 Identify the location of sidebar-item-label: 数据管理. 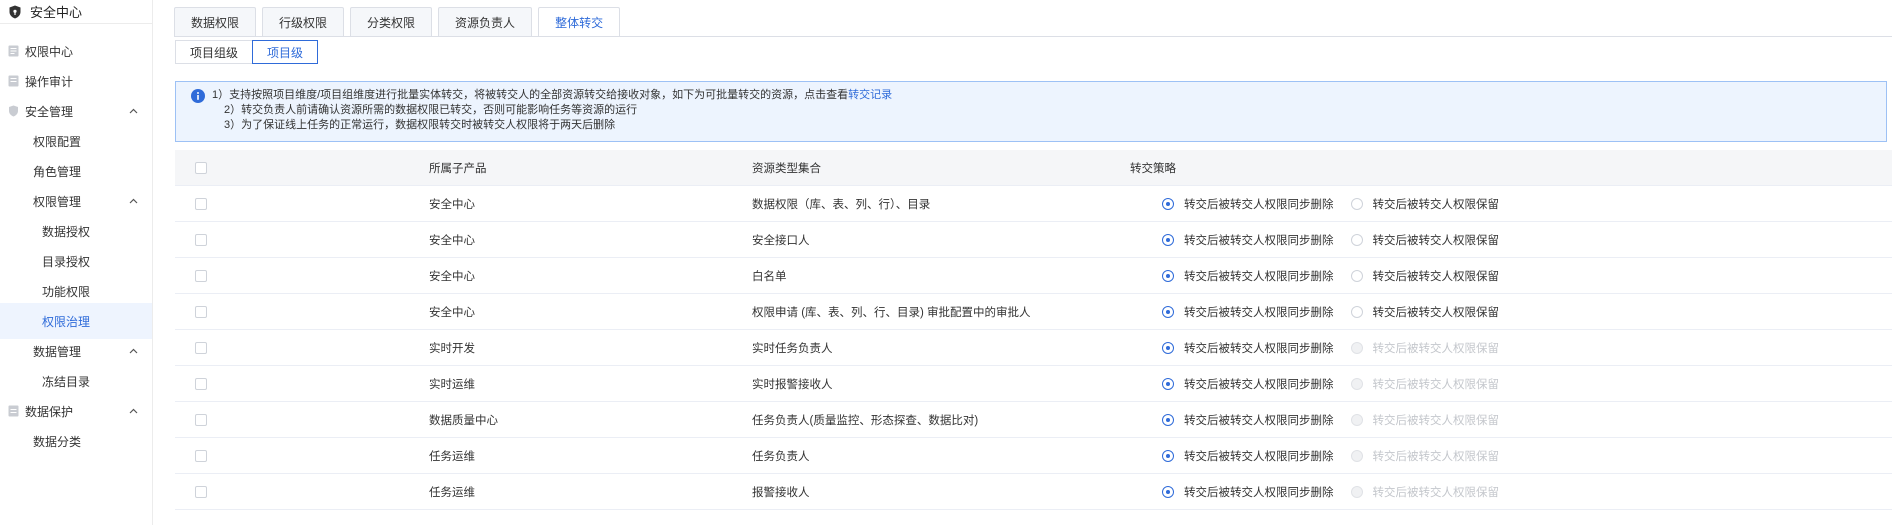
(57, 351).